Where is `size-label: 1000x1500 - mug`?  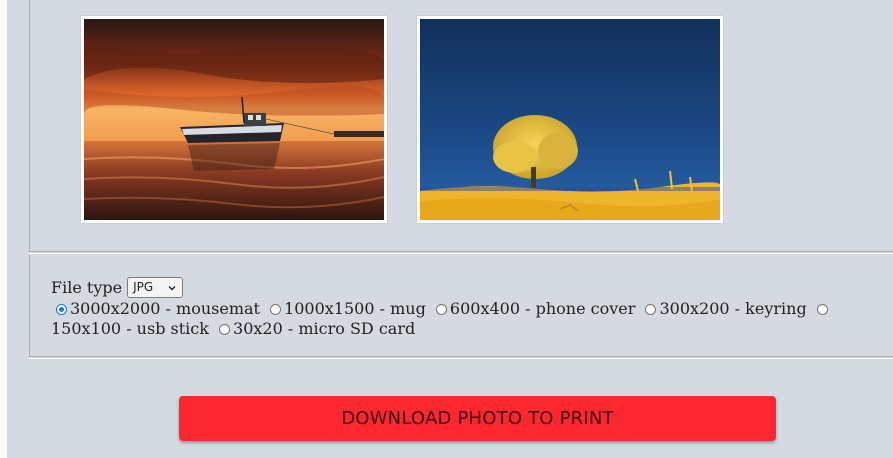 size-label: 1000x1500 - mug is located at coordinates (355, 308).